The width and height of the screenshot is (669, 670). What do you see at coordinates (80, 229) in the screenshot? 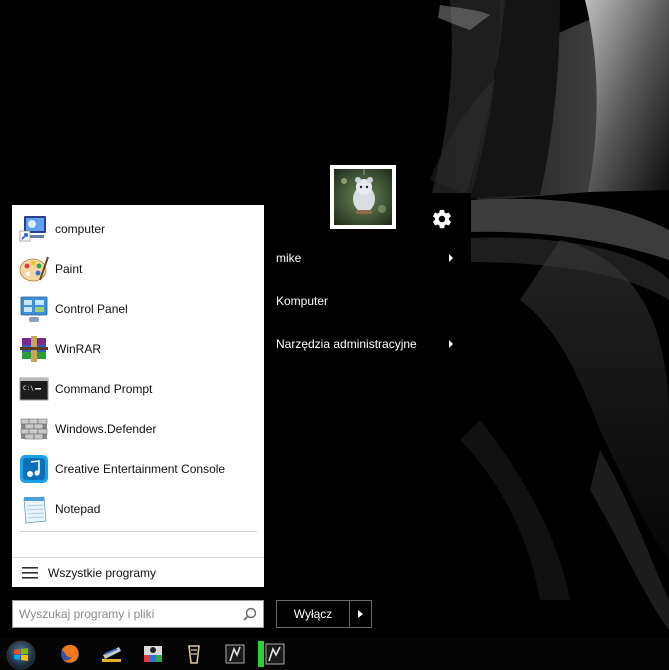
I see `program-label: computer` at bounding box center [80, 229].